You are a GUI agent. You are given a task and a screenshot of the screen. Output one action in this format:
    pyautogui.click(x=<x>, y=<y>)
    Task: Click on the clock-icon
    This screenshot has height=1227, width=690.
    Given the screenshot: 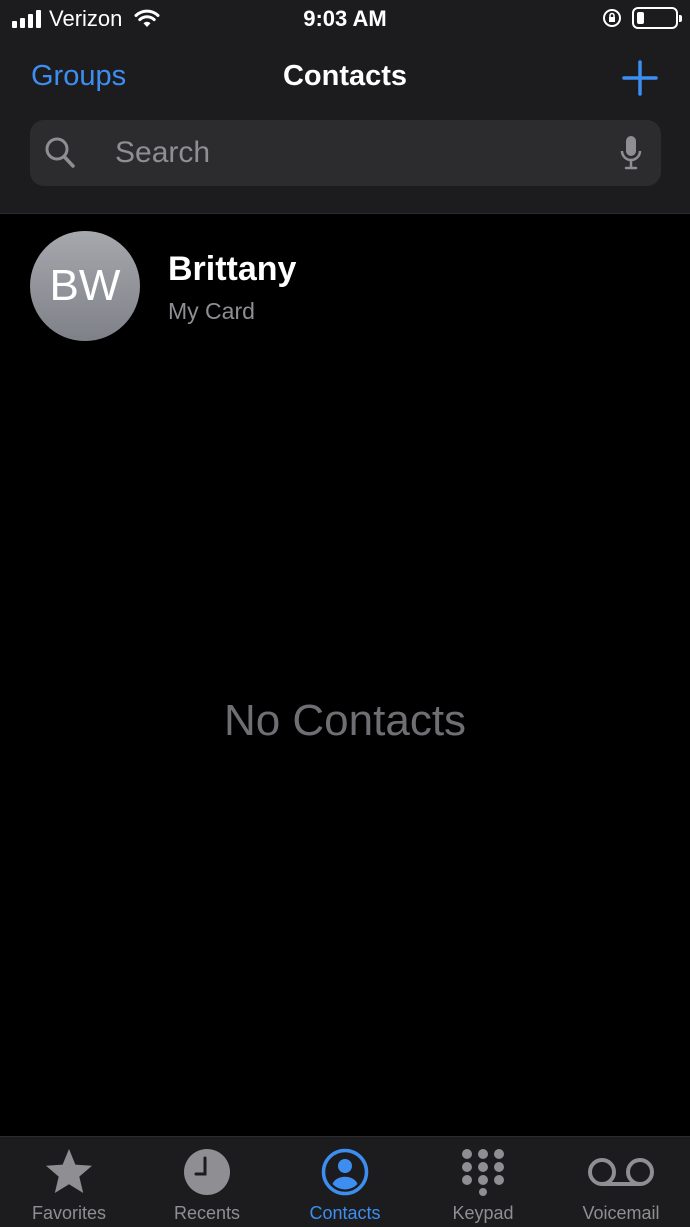 What is the action you would take?
    pyautogui.click(x=207, y=1172)
    